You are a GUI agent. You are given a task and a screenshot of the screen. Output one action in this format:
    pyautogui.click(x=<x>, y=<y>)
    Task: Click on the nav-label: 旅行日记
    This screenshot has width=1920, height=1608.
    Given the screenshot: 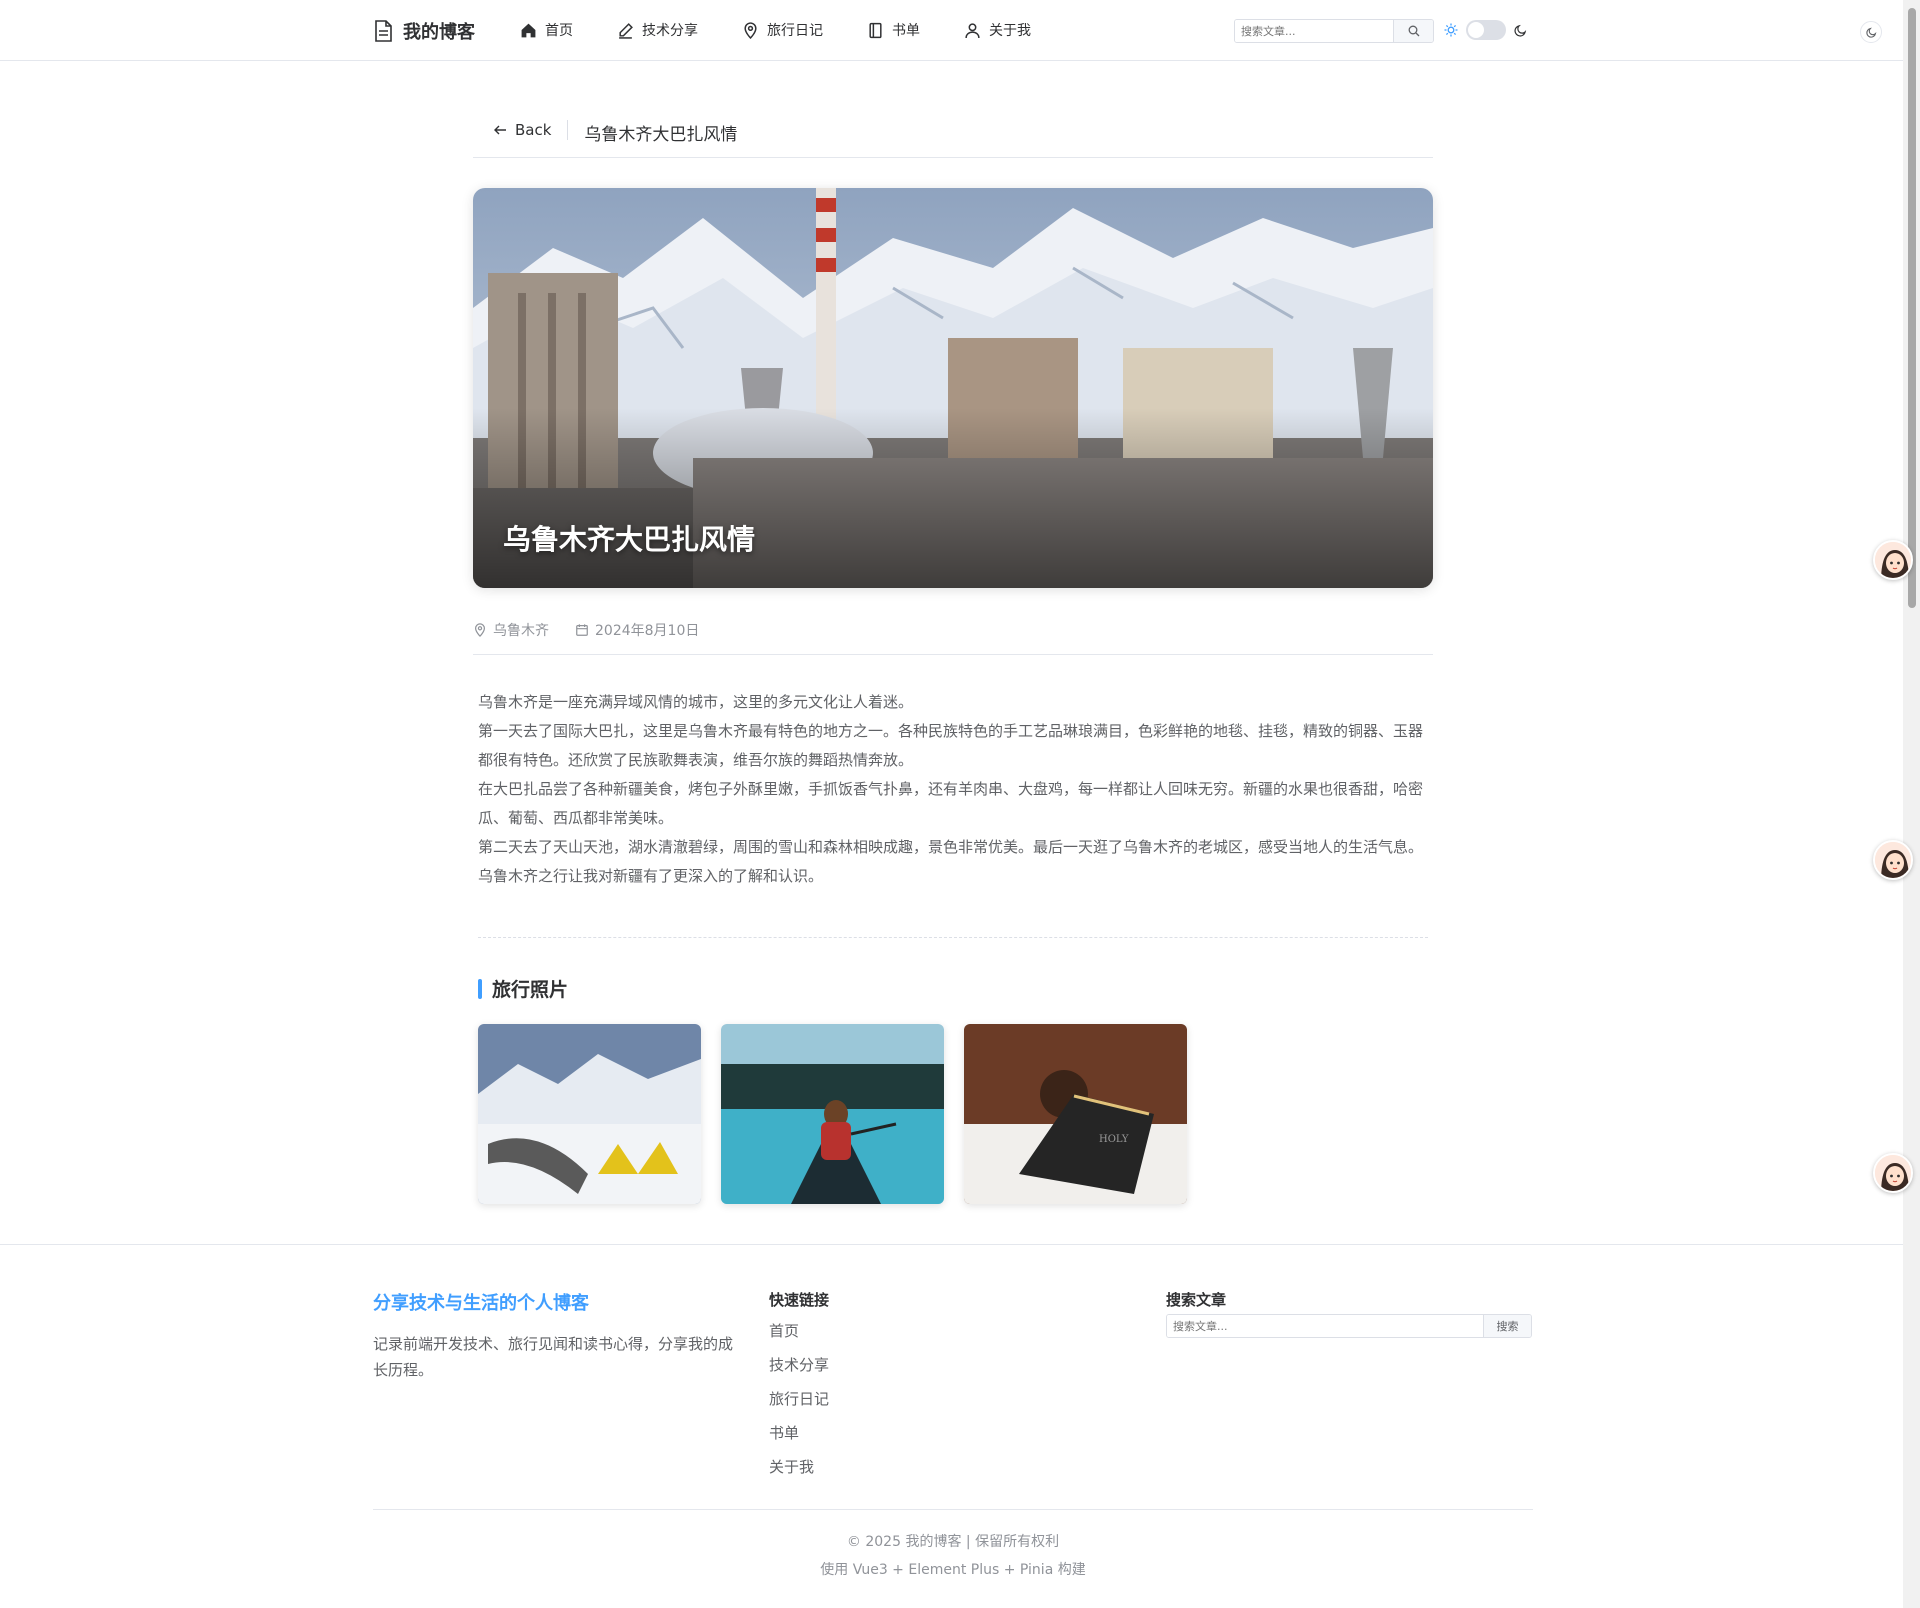 What is the action you would take?
    pyautogui.click(x=795, y=31)
    